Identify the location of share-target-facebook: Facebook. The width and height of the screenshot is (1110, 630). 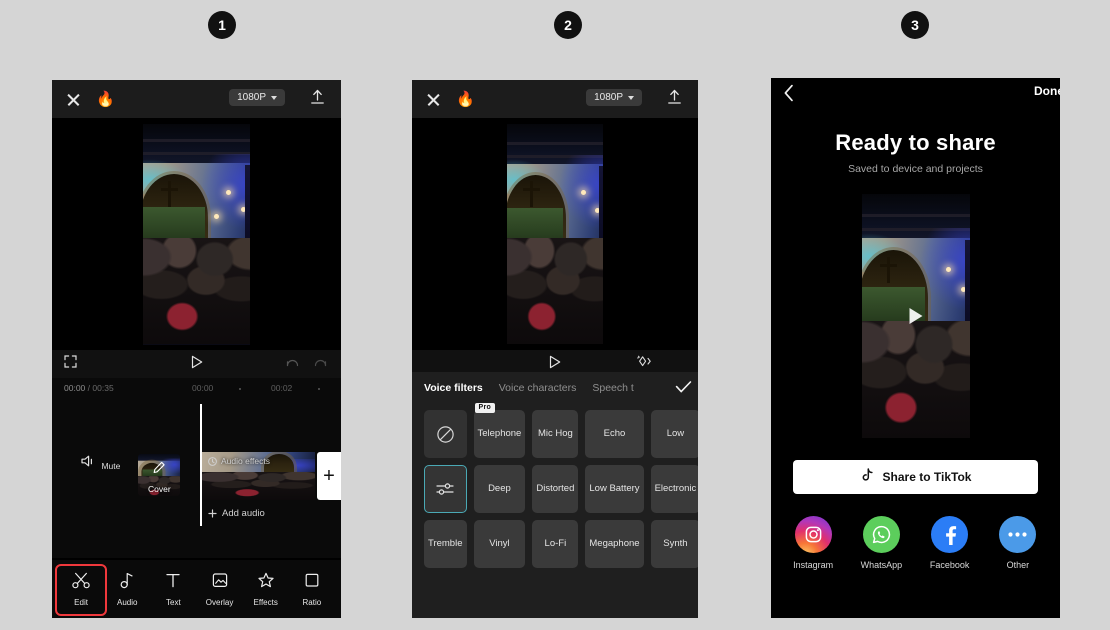
(950, 543).